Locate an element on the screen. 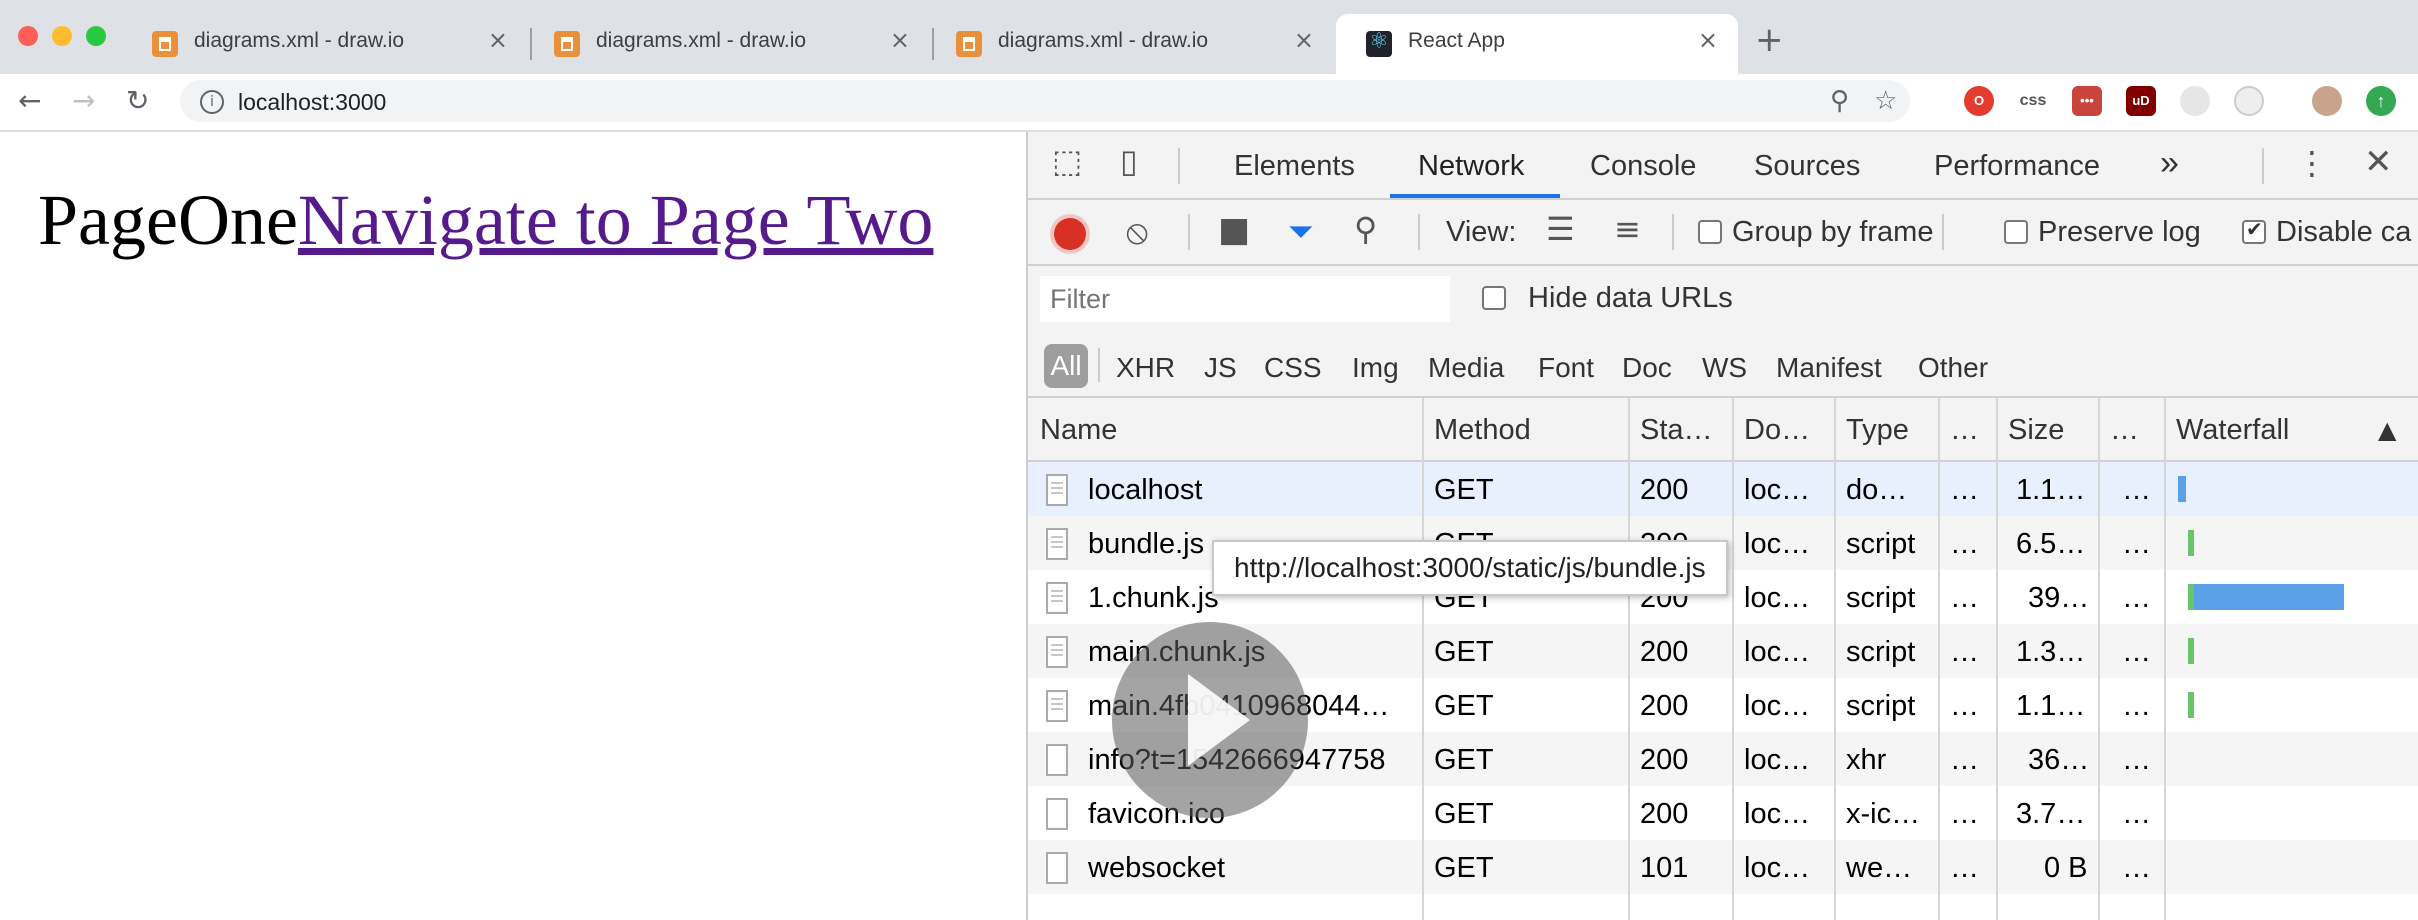 This screenshot has height=920, width=2418. type-css: CSS is located at coordinates (1293, 368).